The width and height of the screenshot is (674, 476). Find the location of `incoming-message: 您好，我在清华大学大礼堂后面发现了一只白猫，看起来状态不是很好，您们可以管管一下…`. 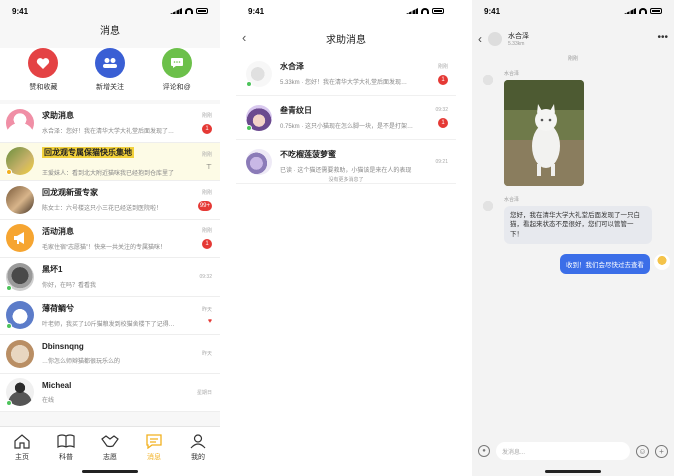

incoming-message: 您好，我在清华大学大礼堂后面发现了一只白猫，看起来状态不是很好，您们可以管管一下… is located at coordinates (578, 225).